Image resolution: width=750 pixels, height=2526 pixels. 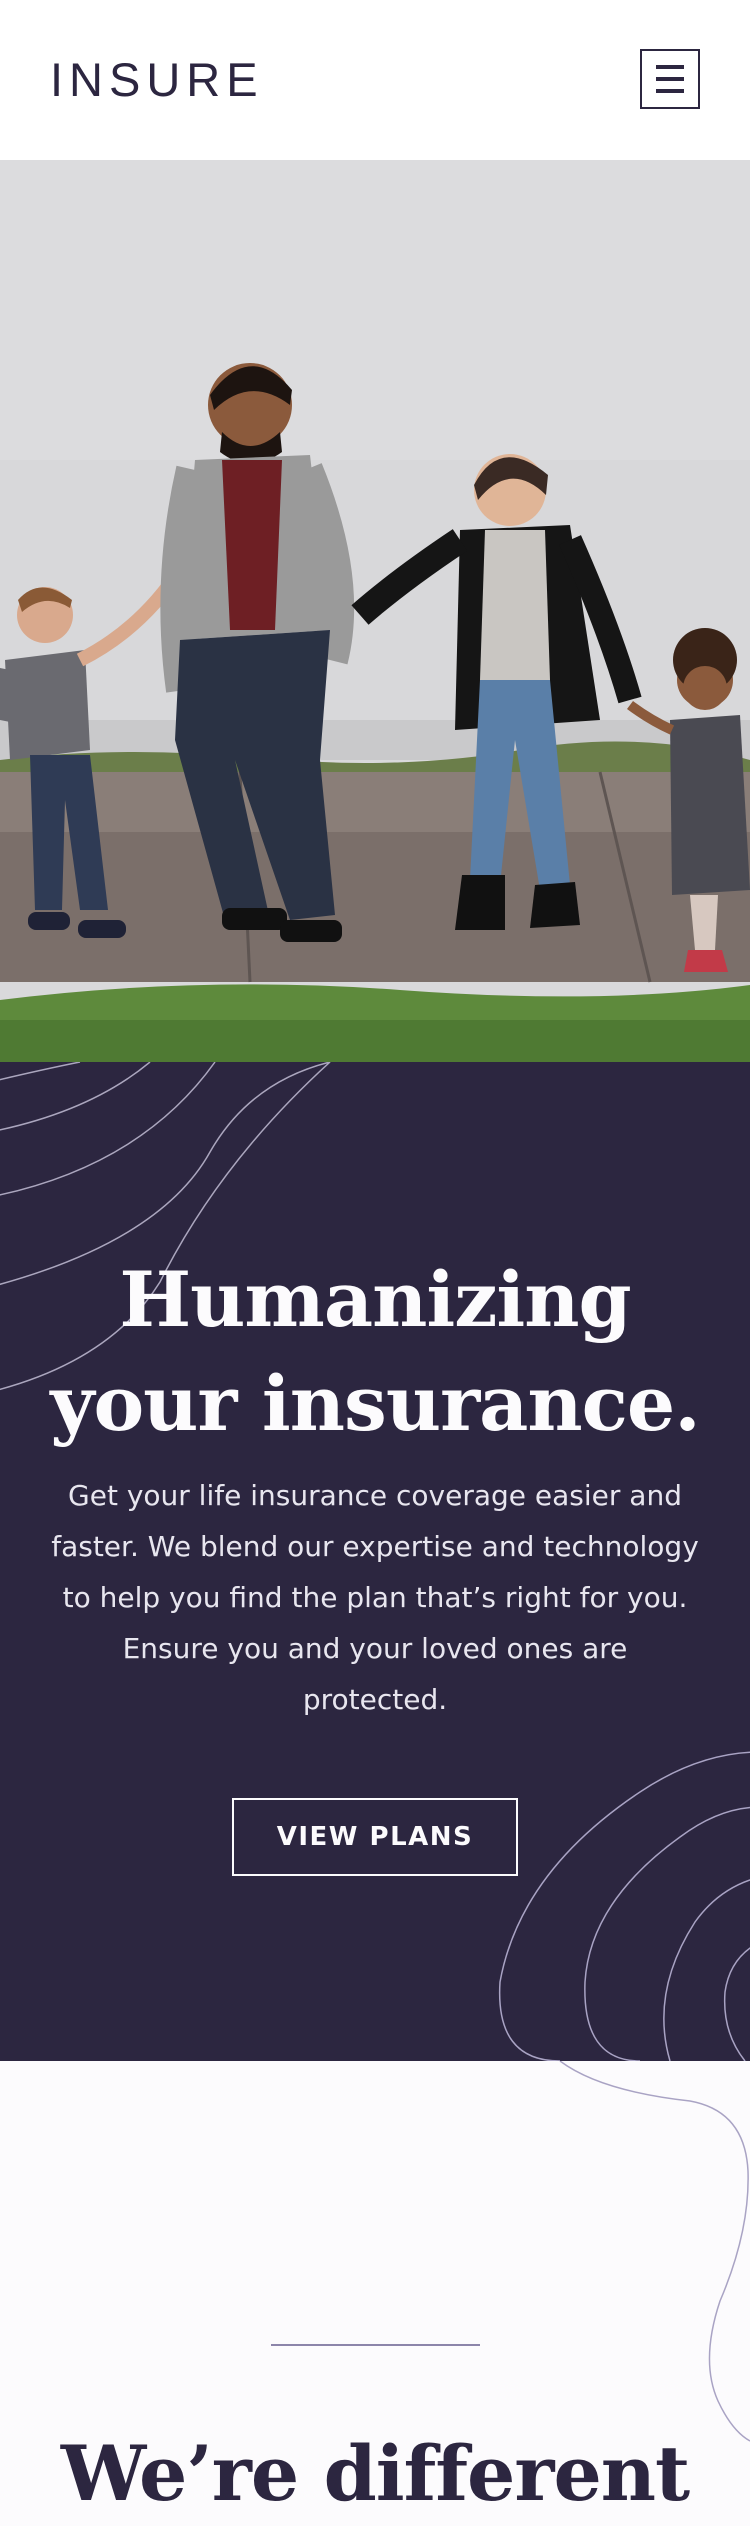 What do you see at coordinates (375, 80) in the screenshot?
I see `site-header: INSURE` at bounding box center [375, 80].